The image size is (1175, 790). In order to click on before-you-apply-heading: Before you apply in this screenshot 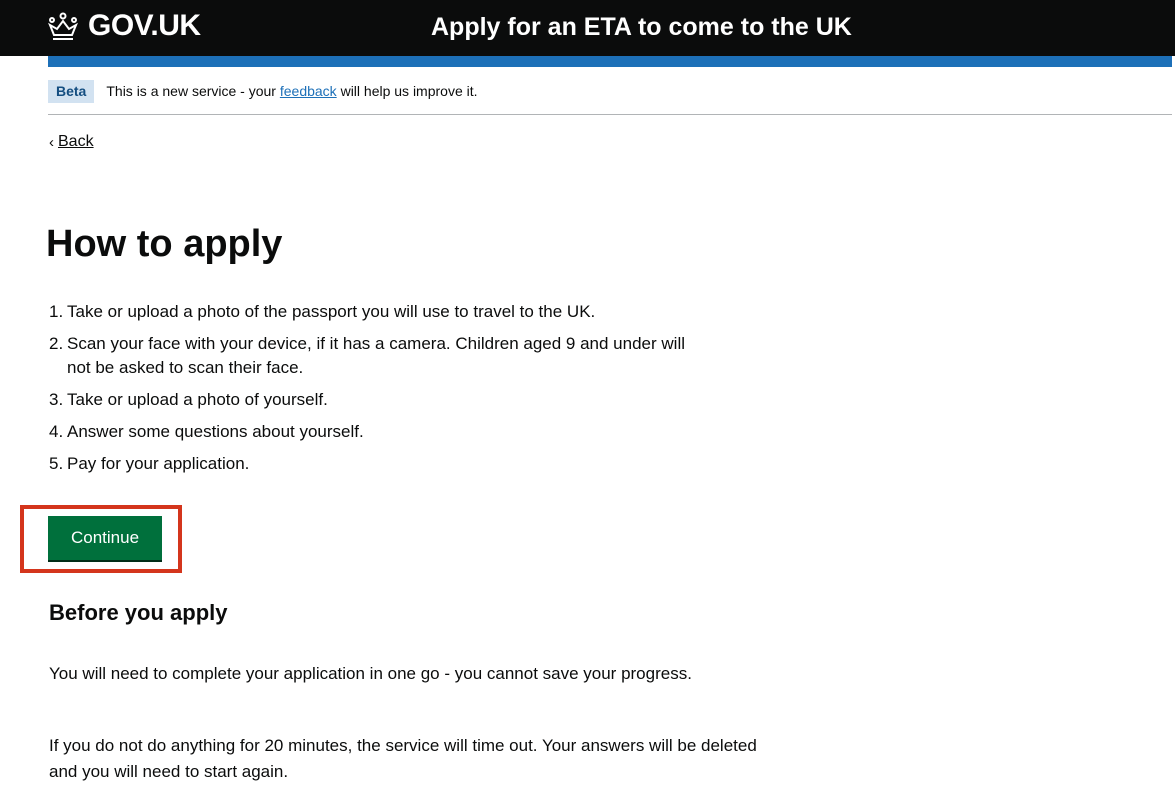, I will do `click(138, 612)`.